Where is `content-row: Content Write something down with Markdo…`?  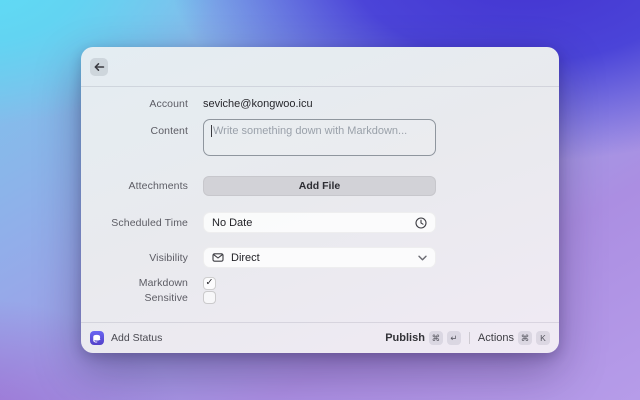
content-row: Content Write something down with Markdo… is located at coordinates (320, 137).